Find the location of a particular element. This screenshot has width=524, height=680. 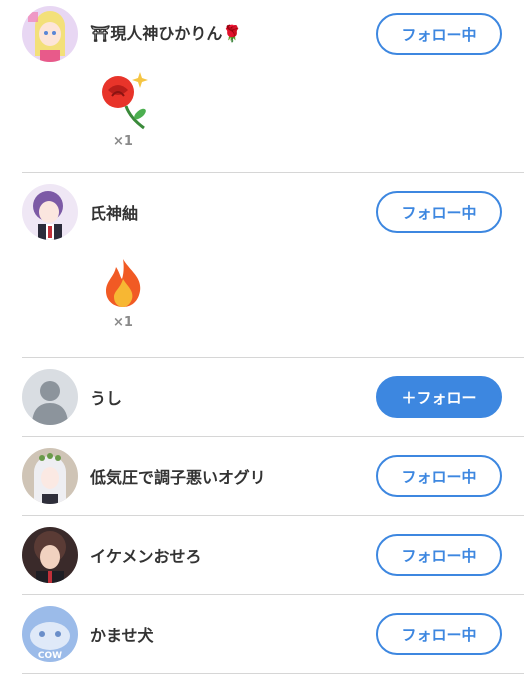

avatar: COW is located at coordinates (50, 634).